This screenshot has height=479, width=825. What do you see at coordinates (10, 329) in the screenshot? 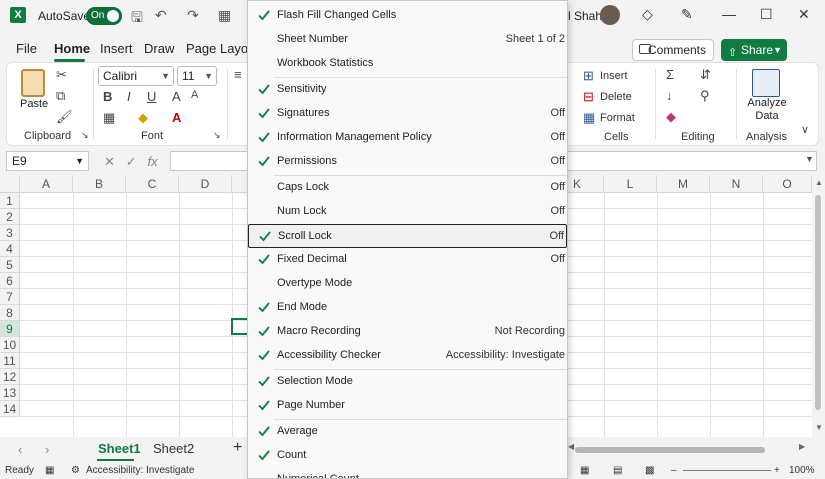
I see `row-header: 9` at bounding box center [10, 329].